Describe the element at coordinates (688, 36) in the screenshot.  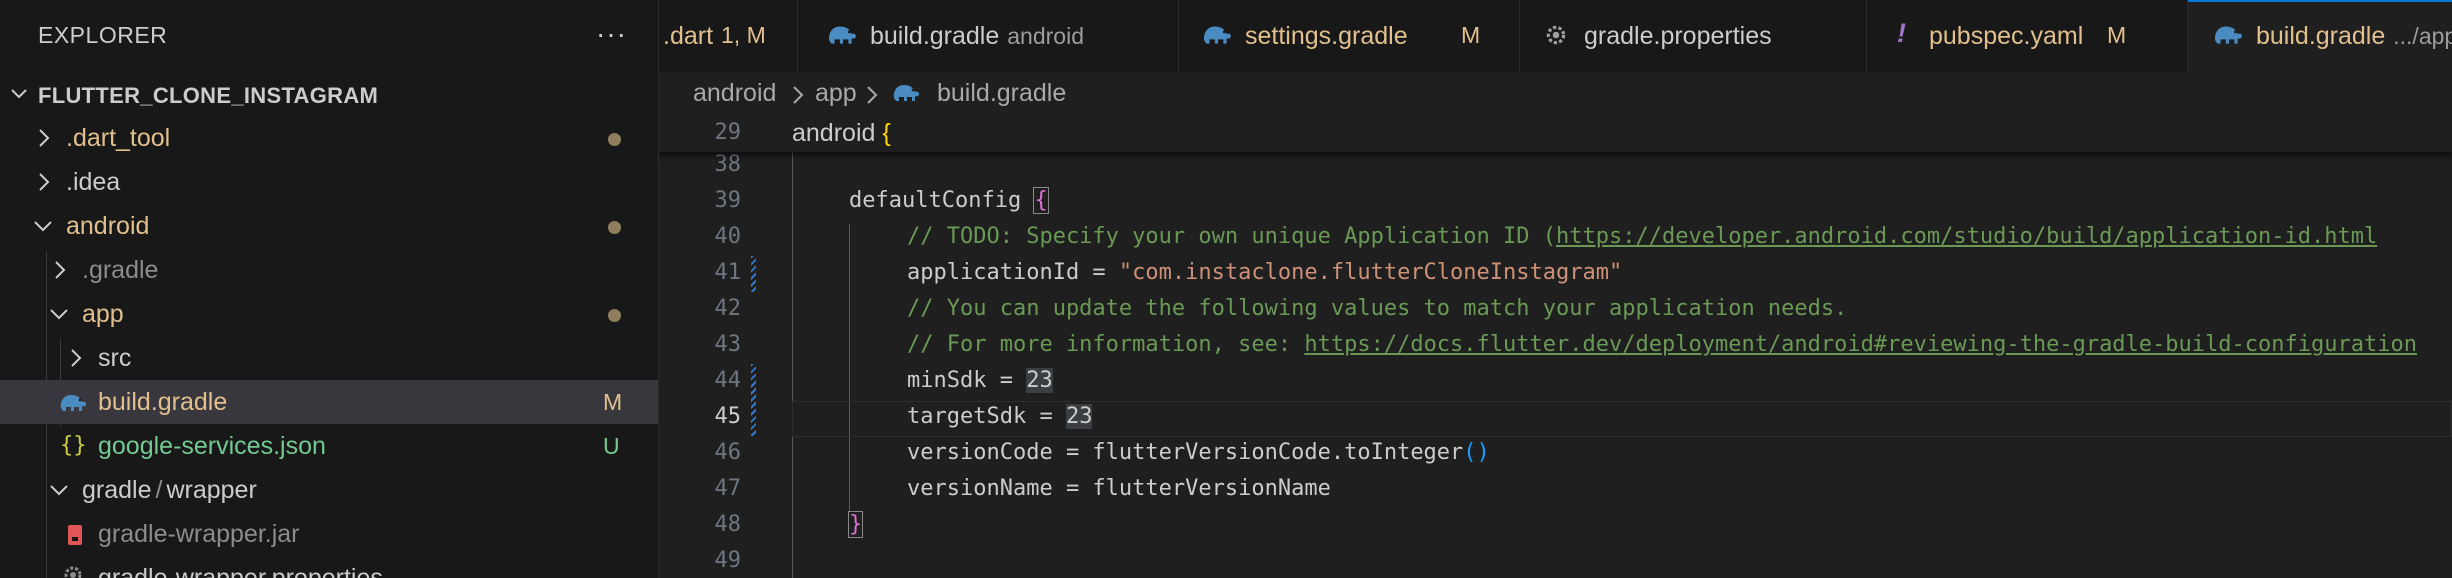
I see `tab-label: .dart` at that location.